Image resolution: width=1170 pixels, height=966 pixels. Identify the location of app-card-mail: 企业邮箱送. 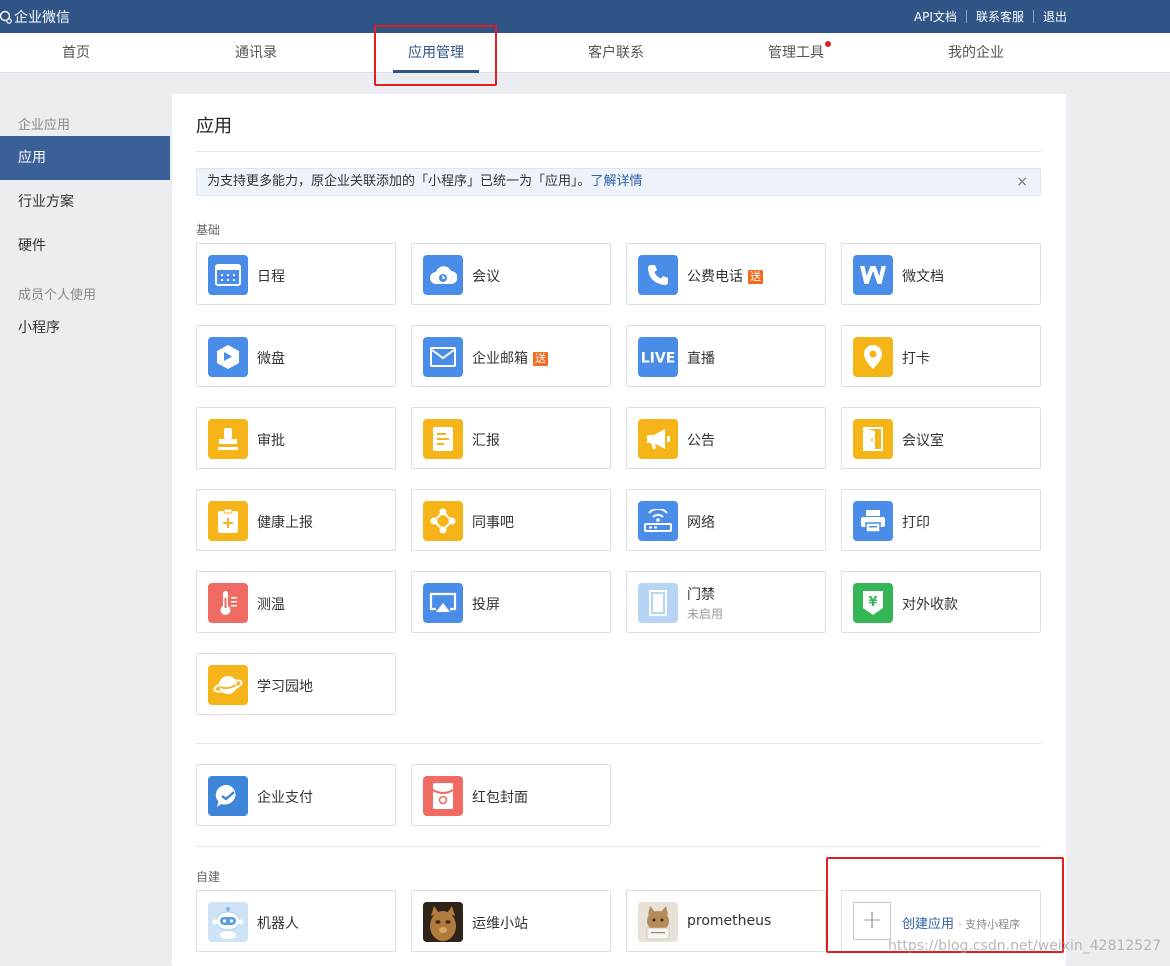
(511, 356).